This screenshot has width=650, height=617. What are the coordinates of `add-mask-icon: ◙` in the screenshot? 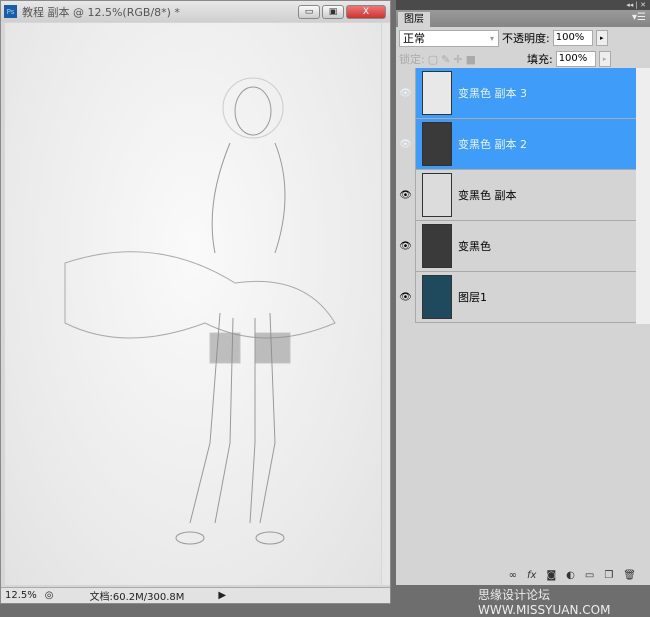 It's located at (551, 575).